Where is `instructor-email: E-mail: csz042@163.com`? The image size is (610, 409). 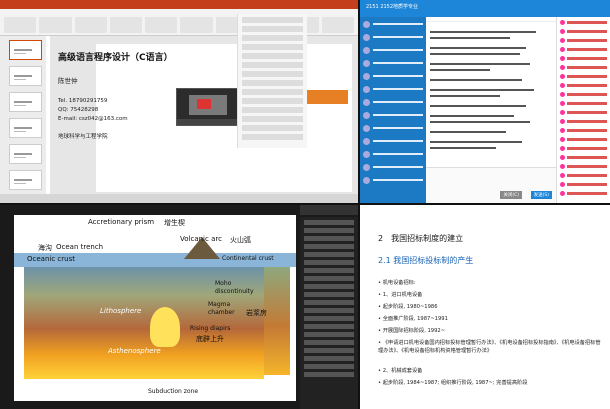 instructor-email: E-mail: csz042@163.com is located at coordinates (93, 119).